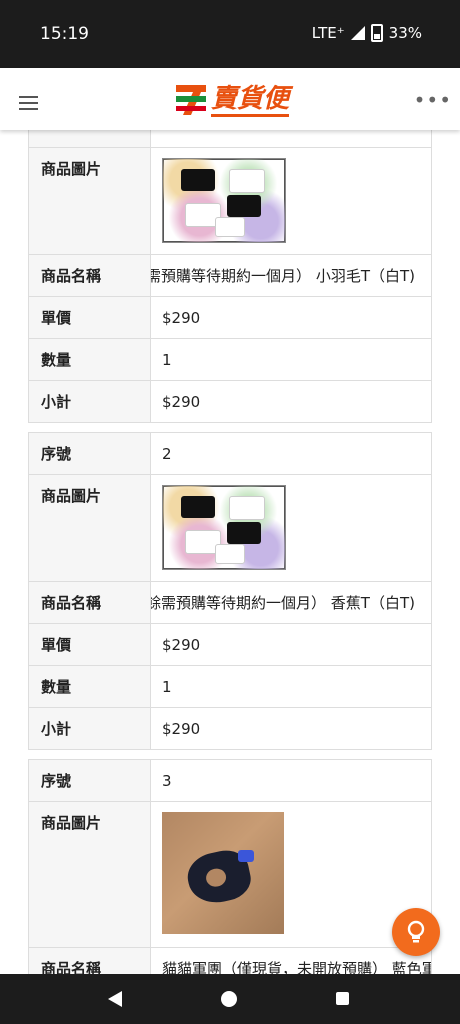 The width and height of the screenshot is (460, 1024). I want to click on table-row: 商品名稱 貓貓軍團（僅現貨，未開放預購） 藍色軍|, so click(230, 960).